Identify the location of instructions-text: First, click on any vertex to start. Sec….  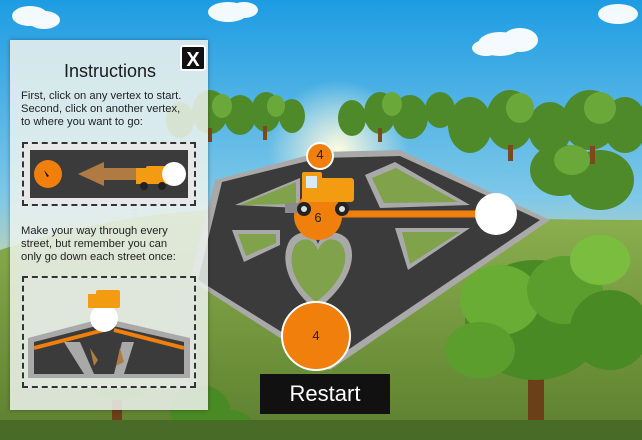
(101, 109).